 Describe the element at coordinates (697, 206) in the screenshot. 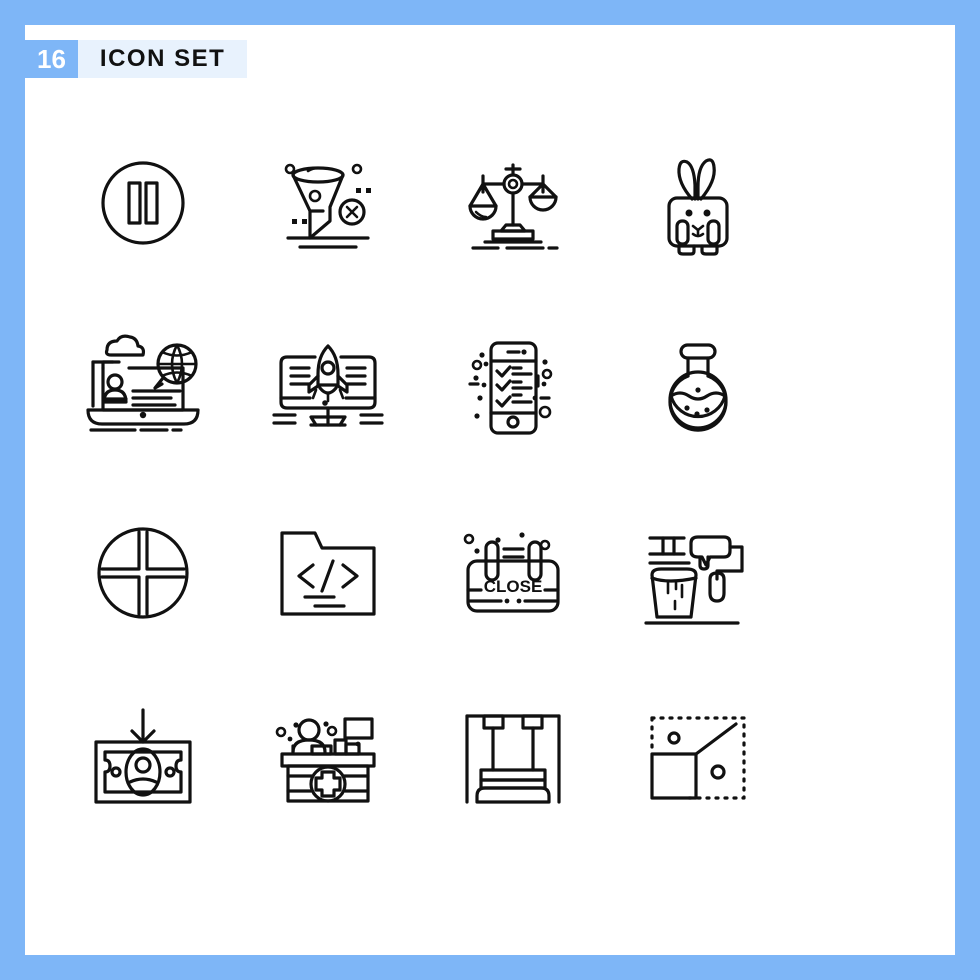

I see `rabbit-icon` at that location.